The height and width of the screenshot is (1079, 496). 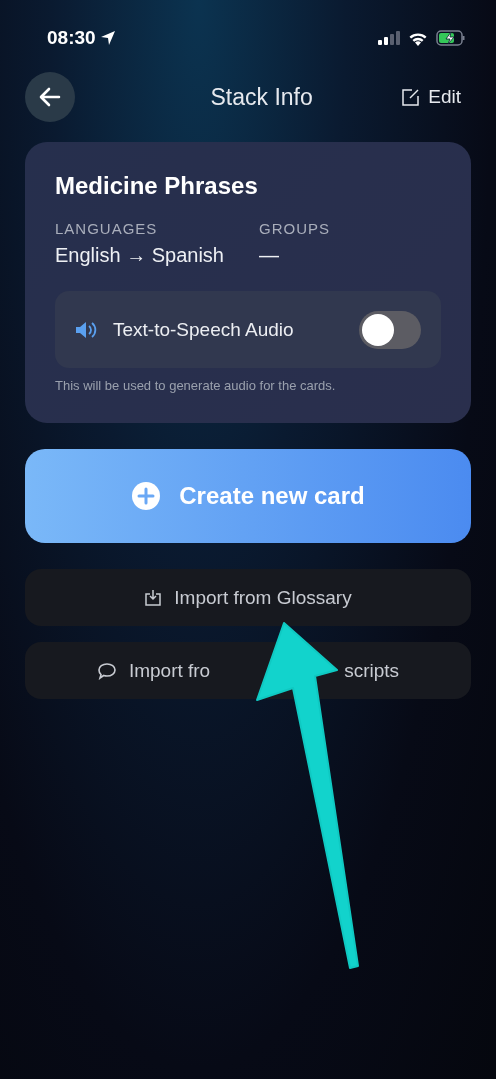 I want to click on field-label: GROUPS, so click(x=294, y=228).